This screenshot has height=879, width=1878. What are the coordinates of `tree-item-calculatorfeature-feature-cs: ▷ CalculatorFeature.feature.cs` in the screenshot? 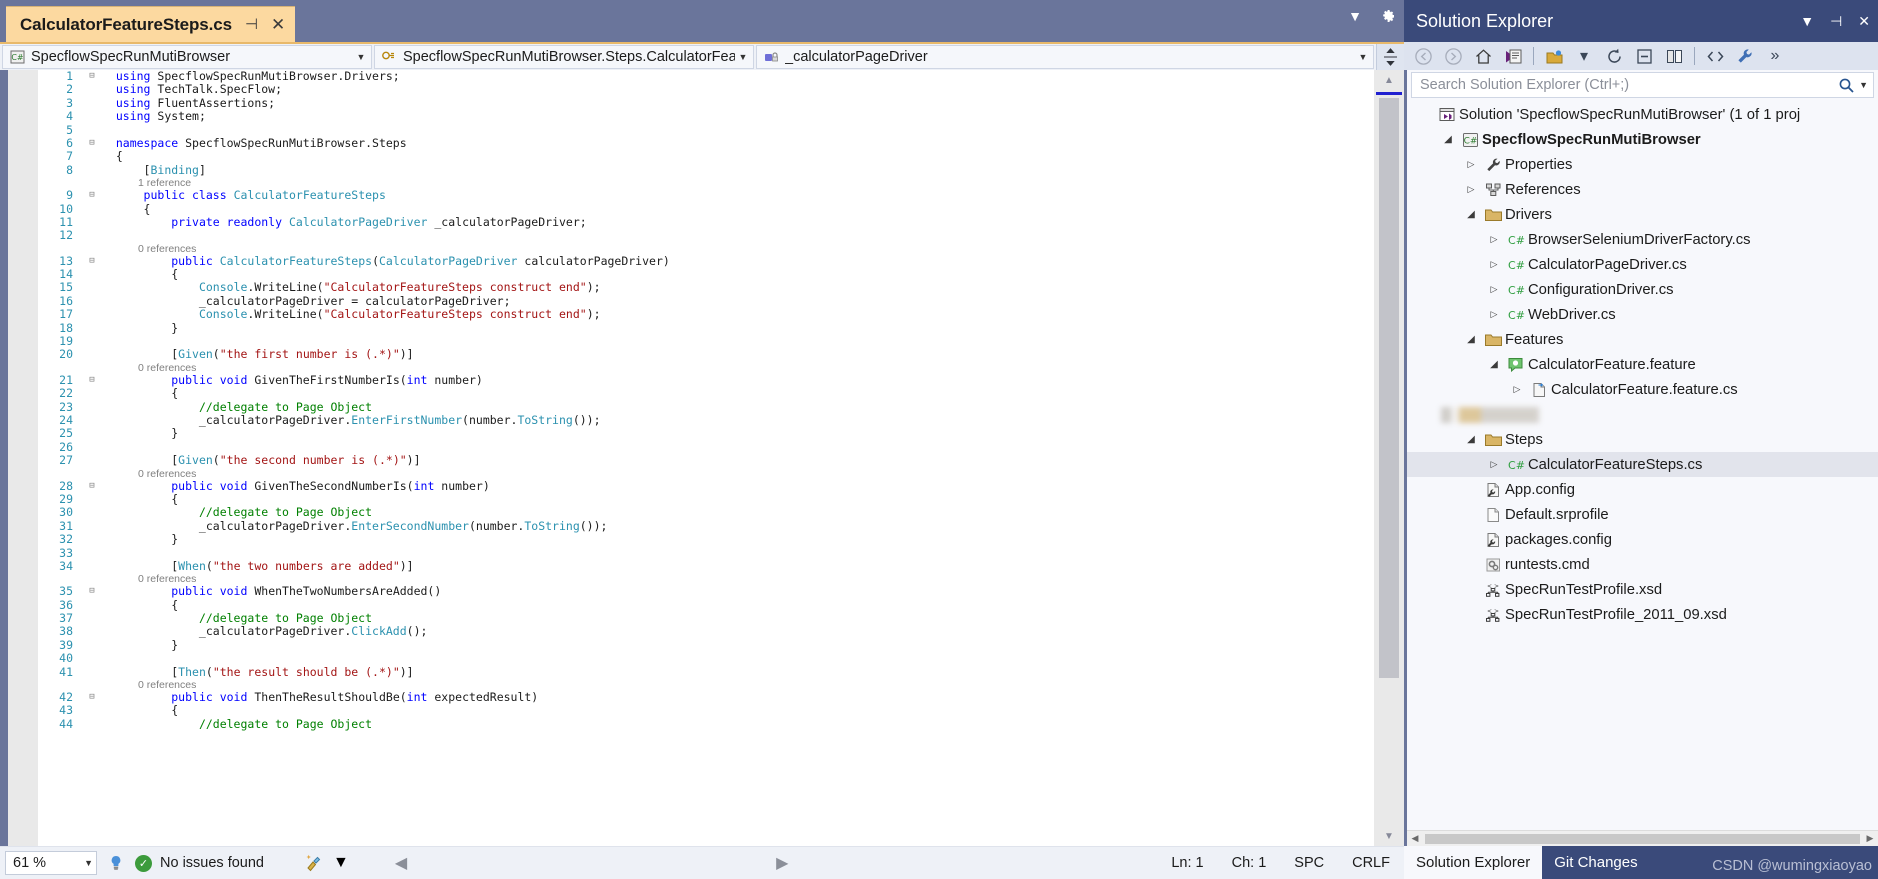 It's located at (1642, 389).